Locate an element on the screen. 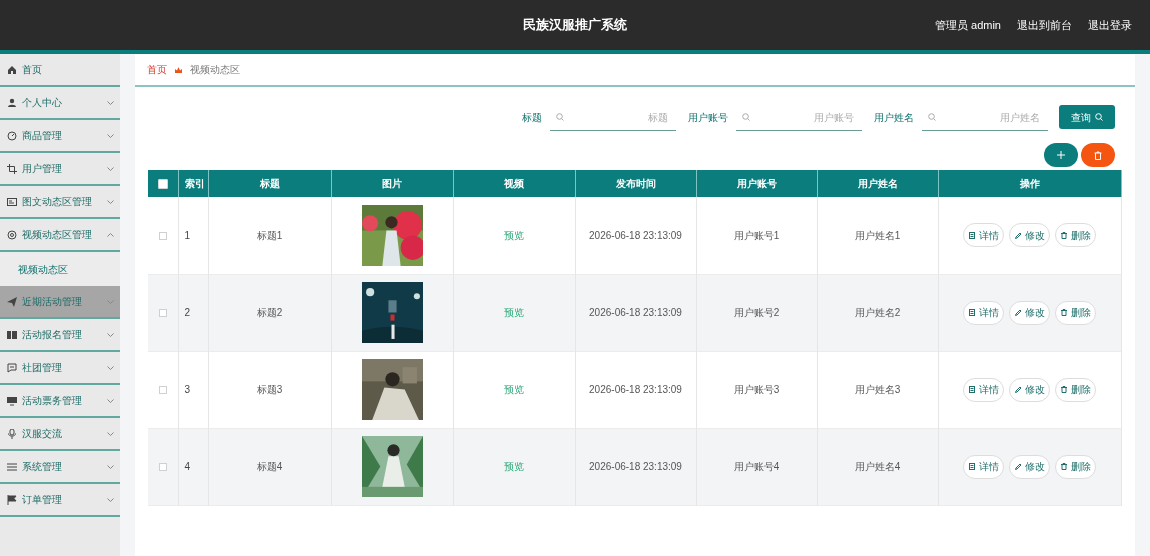 The width and height of the screenshot is (1150, 556). table-cell: 2 is located at coordinates (187, 312).